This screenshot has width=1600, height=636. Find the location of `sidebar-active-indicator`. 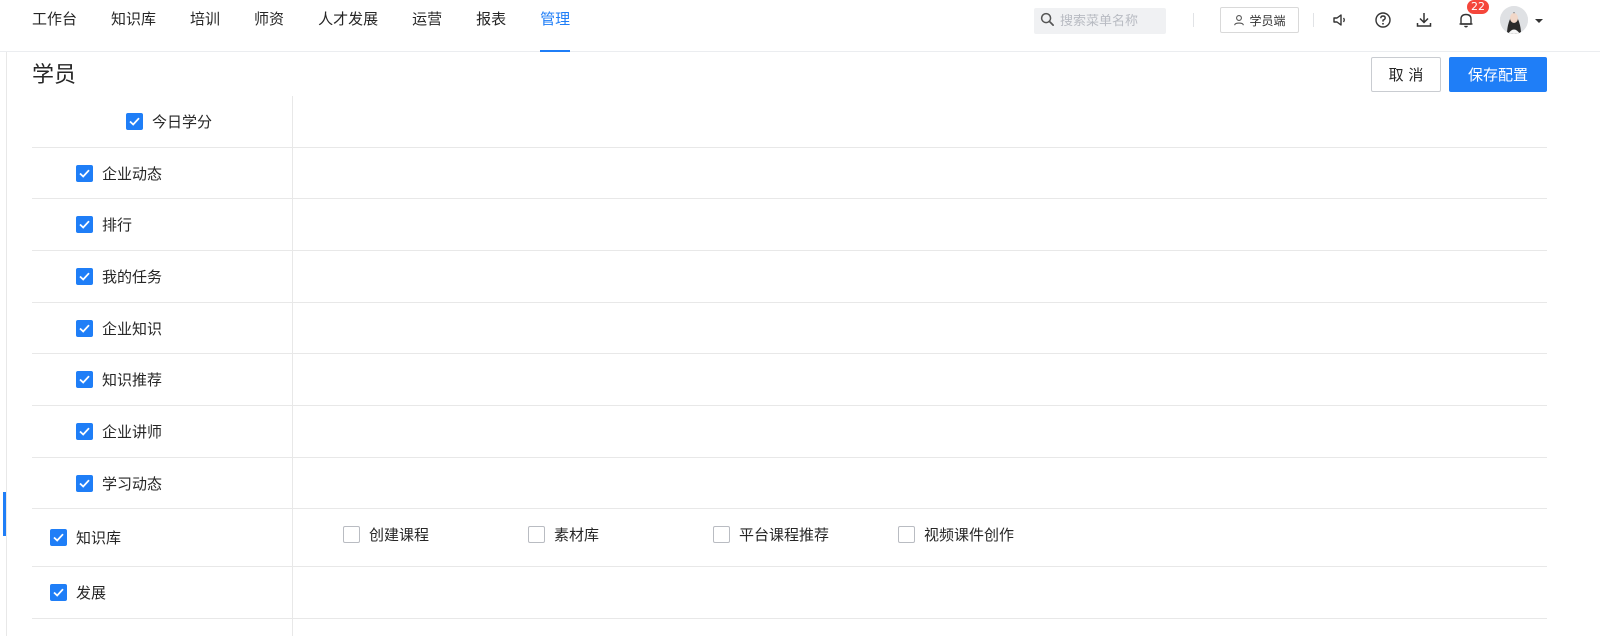

sidebar-active-indicator is located at coordinates (4, 514).